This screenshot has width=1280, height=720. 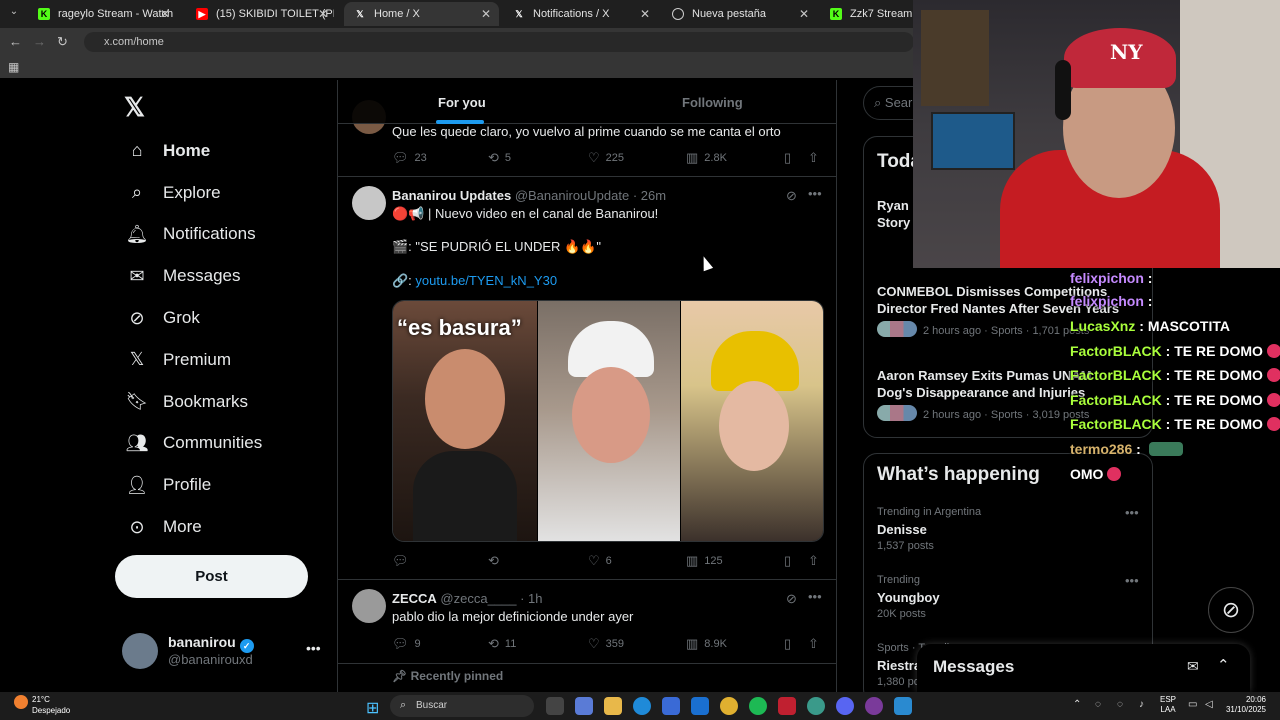 I want to click on chrome-icon, so click(x=729, y=706).